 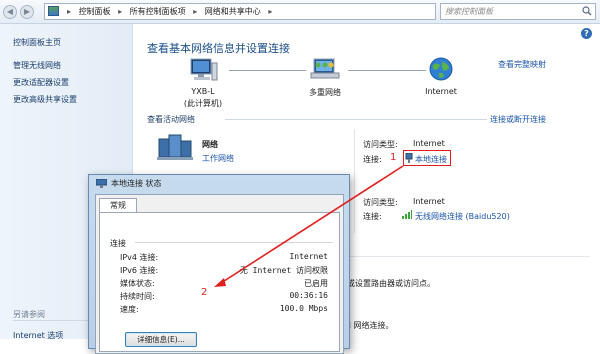 I want to click on network-adapter-icon, so click(x=101, y=183).